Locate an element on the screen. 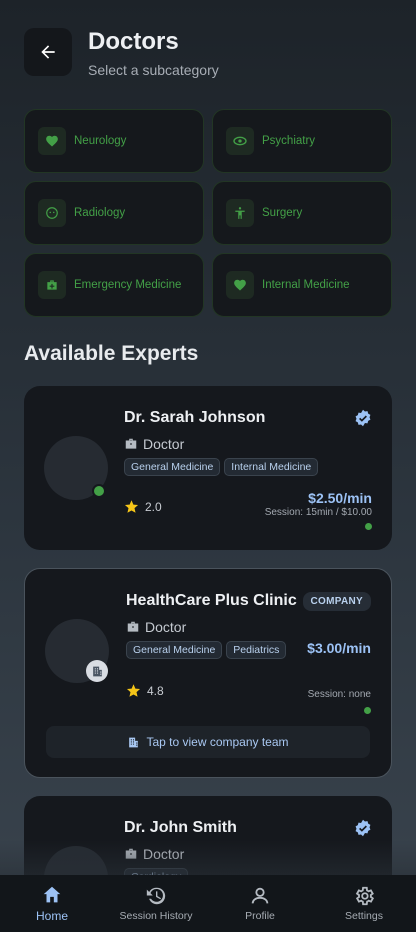 This screenshot has width=416, height=932. specialty-tag: Internal Medicine is located at coordinates (271, 467).